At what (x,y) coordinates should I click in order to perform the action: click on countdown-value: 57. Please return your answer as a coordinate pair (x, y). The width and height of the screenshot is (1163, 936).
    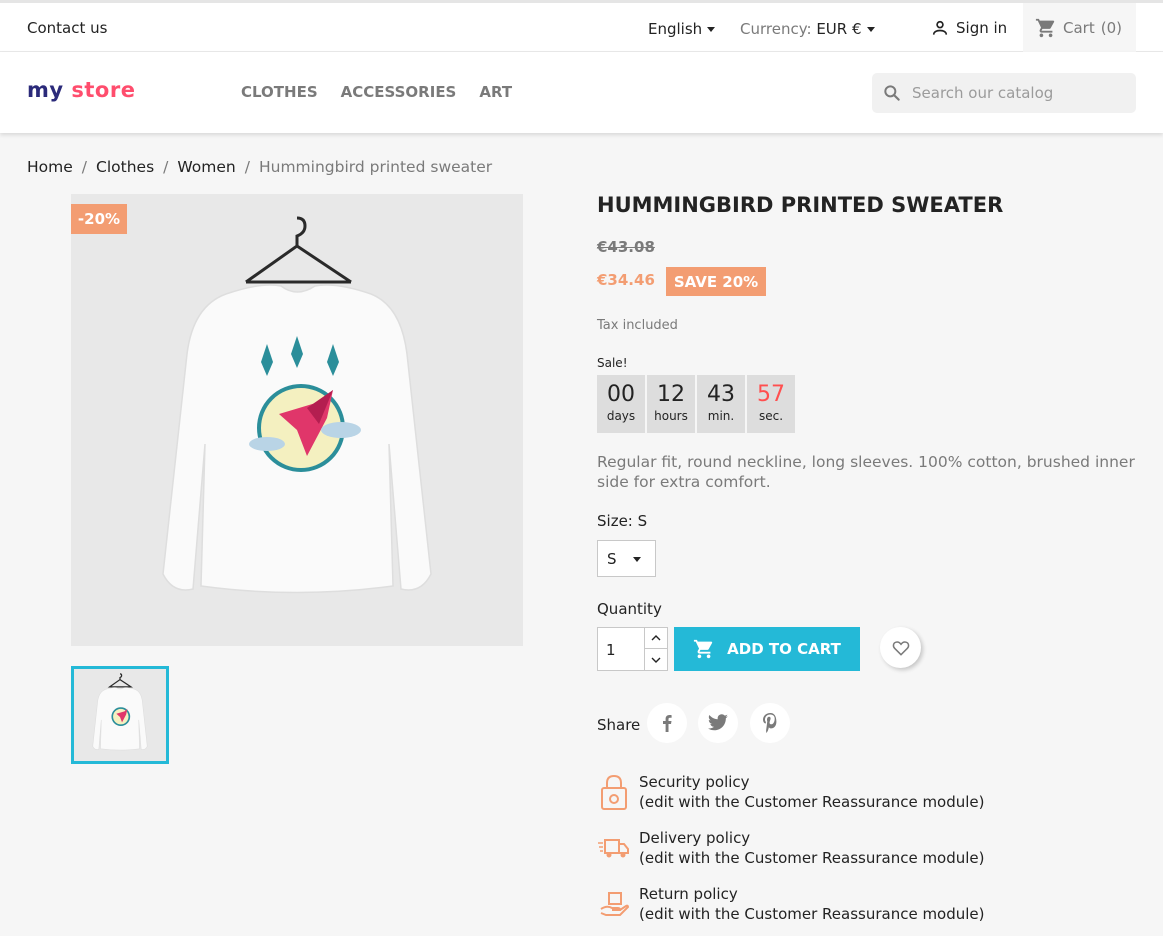
    Looking at the image, I should click on (771, 394).